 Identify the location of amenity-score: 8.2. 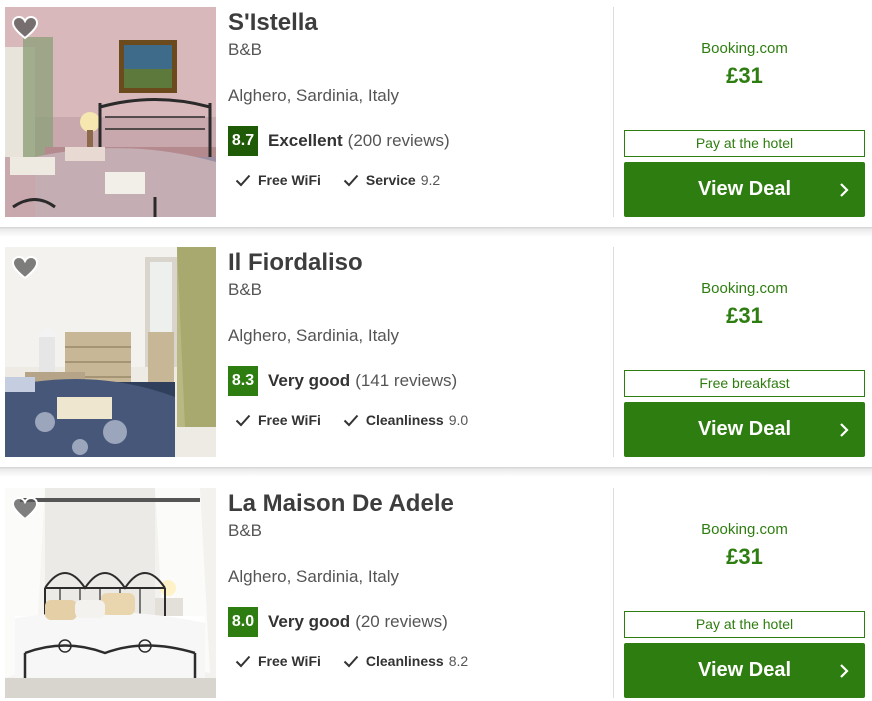
(458, 661).